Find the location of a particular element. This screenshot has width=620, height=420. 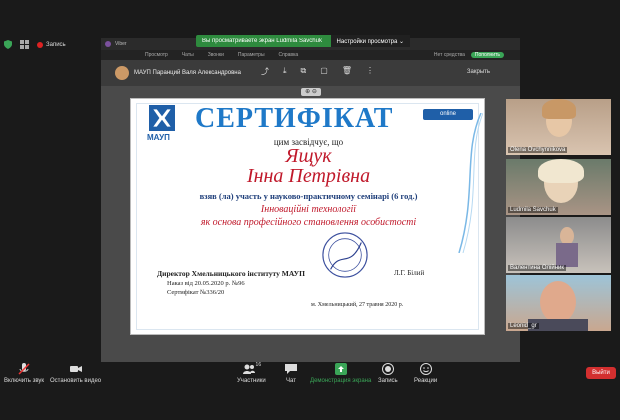

reactions-label: Реакции is located at coordinates (426, 381).